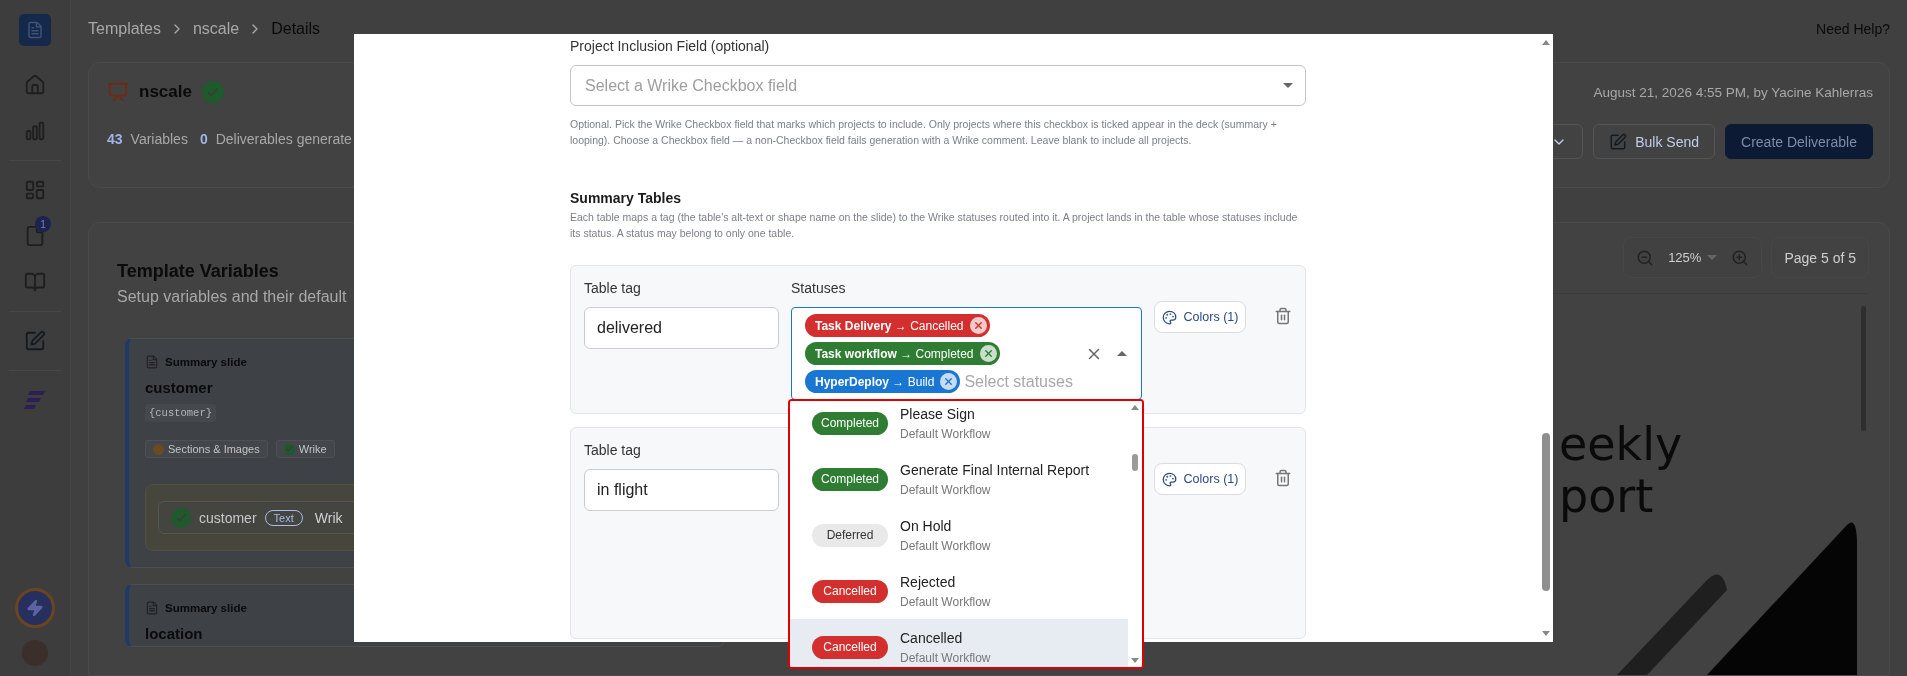 This screenshot has width=1907, height=676. Describe the element at coordinates (165, 92) in the screenshot. I see `template-name: nscale` at that location.